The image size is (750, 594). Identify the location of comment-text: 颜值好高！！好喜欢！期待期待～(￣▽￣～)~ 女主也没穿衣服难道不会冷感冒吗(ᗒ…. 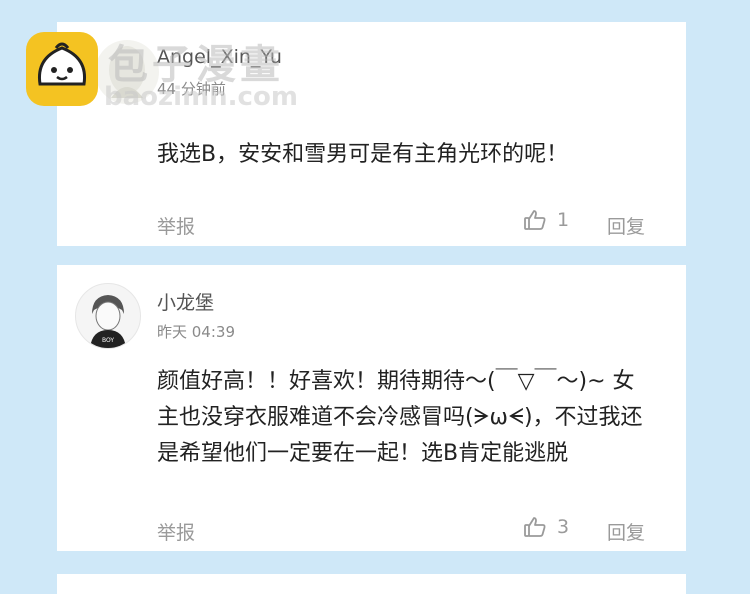
(400, 417).